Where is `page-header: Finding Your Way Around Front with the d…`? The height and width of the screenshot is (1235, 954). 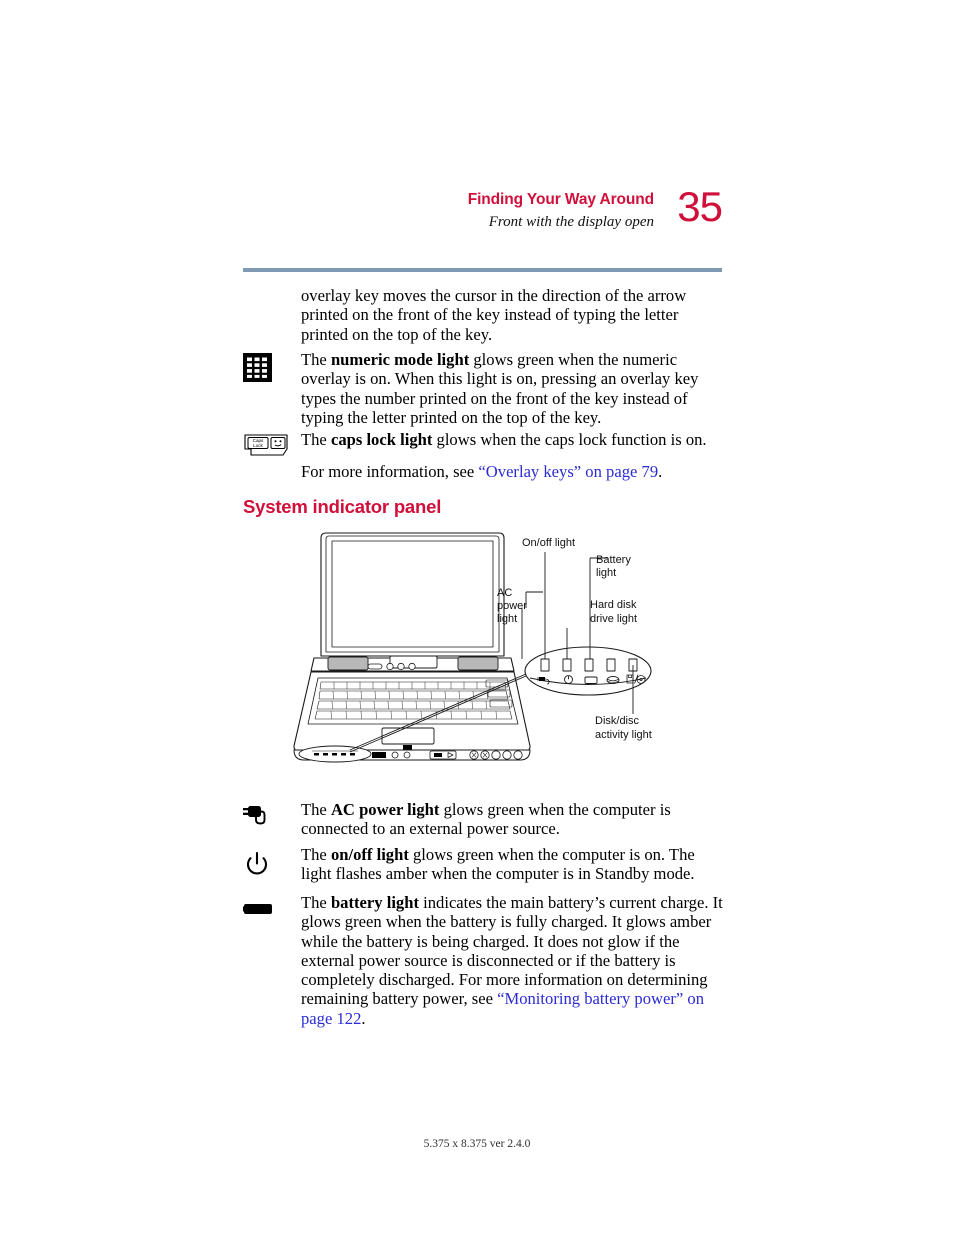 page-header: Finding Your Way Around Front with the d… is located at coordinates (483, 217).